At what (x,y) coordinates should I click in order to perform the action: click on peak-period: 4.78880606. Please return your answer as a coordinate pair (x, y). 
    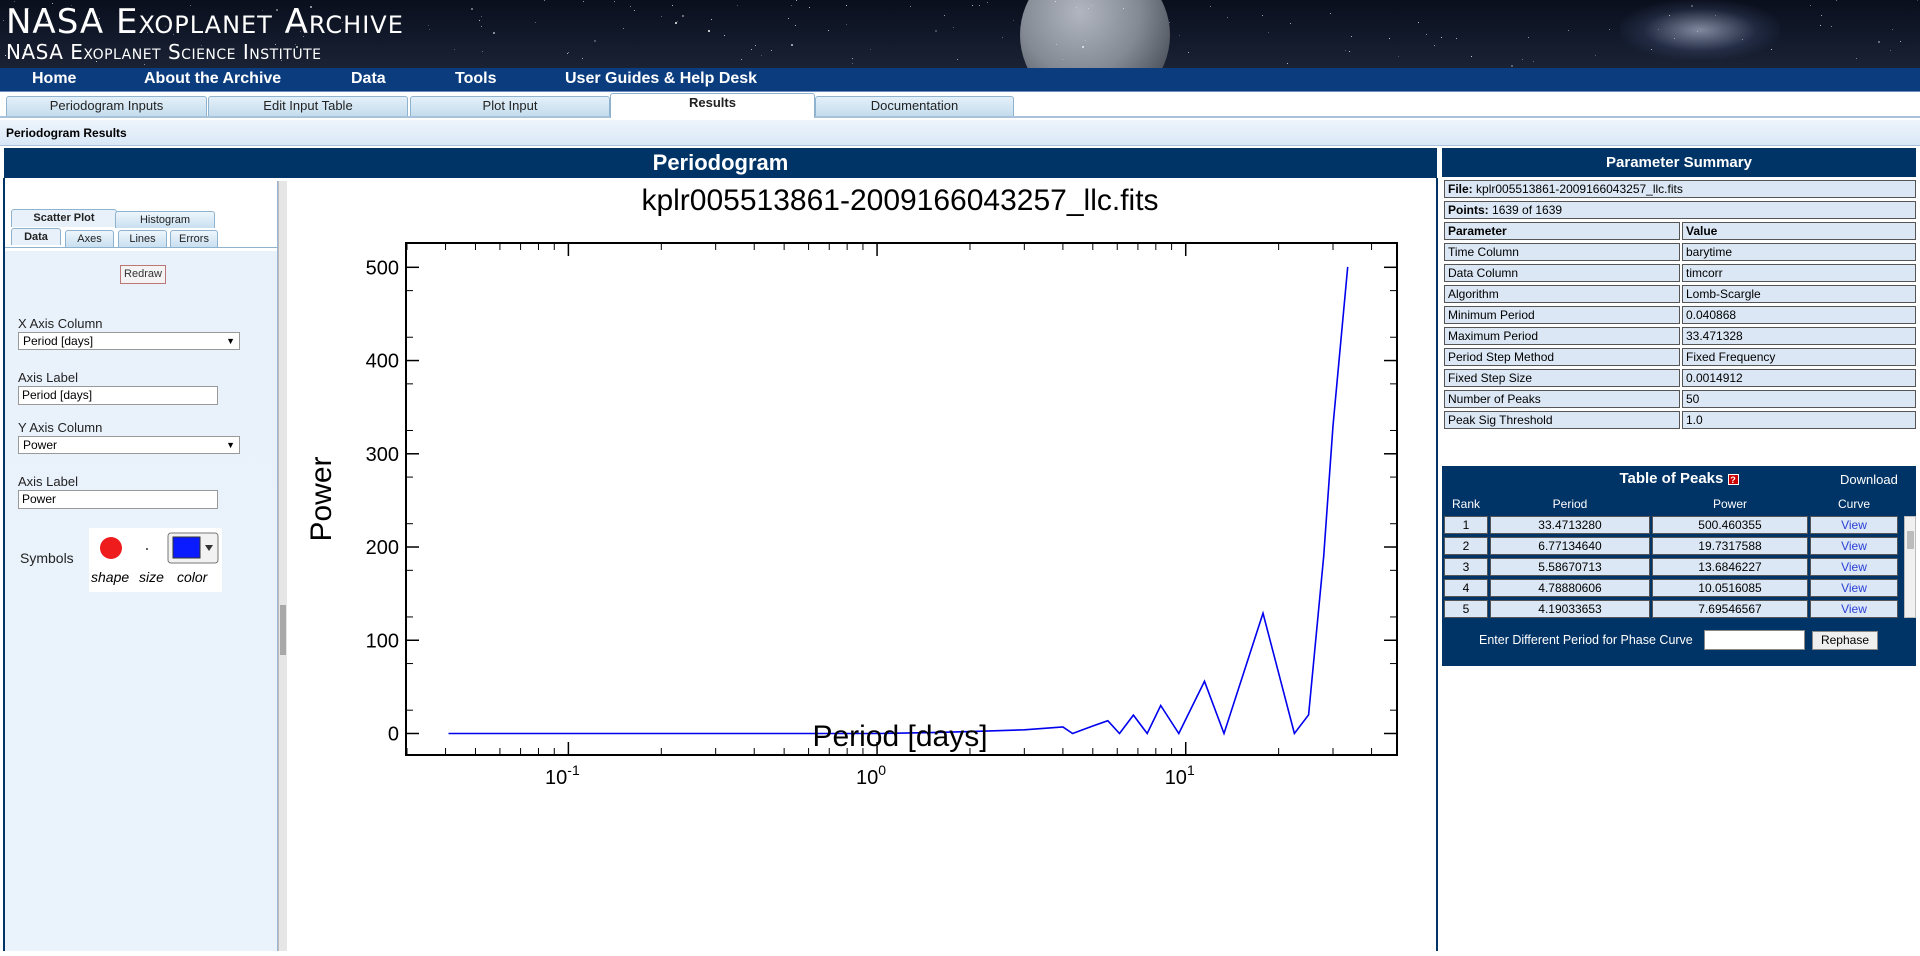
    Looking at the image, I should click on (1570, 588).